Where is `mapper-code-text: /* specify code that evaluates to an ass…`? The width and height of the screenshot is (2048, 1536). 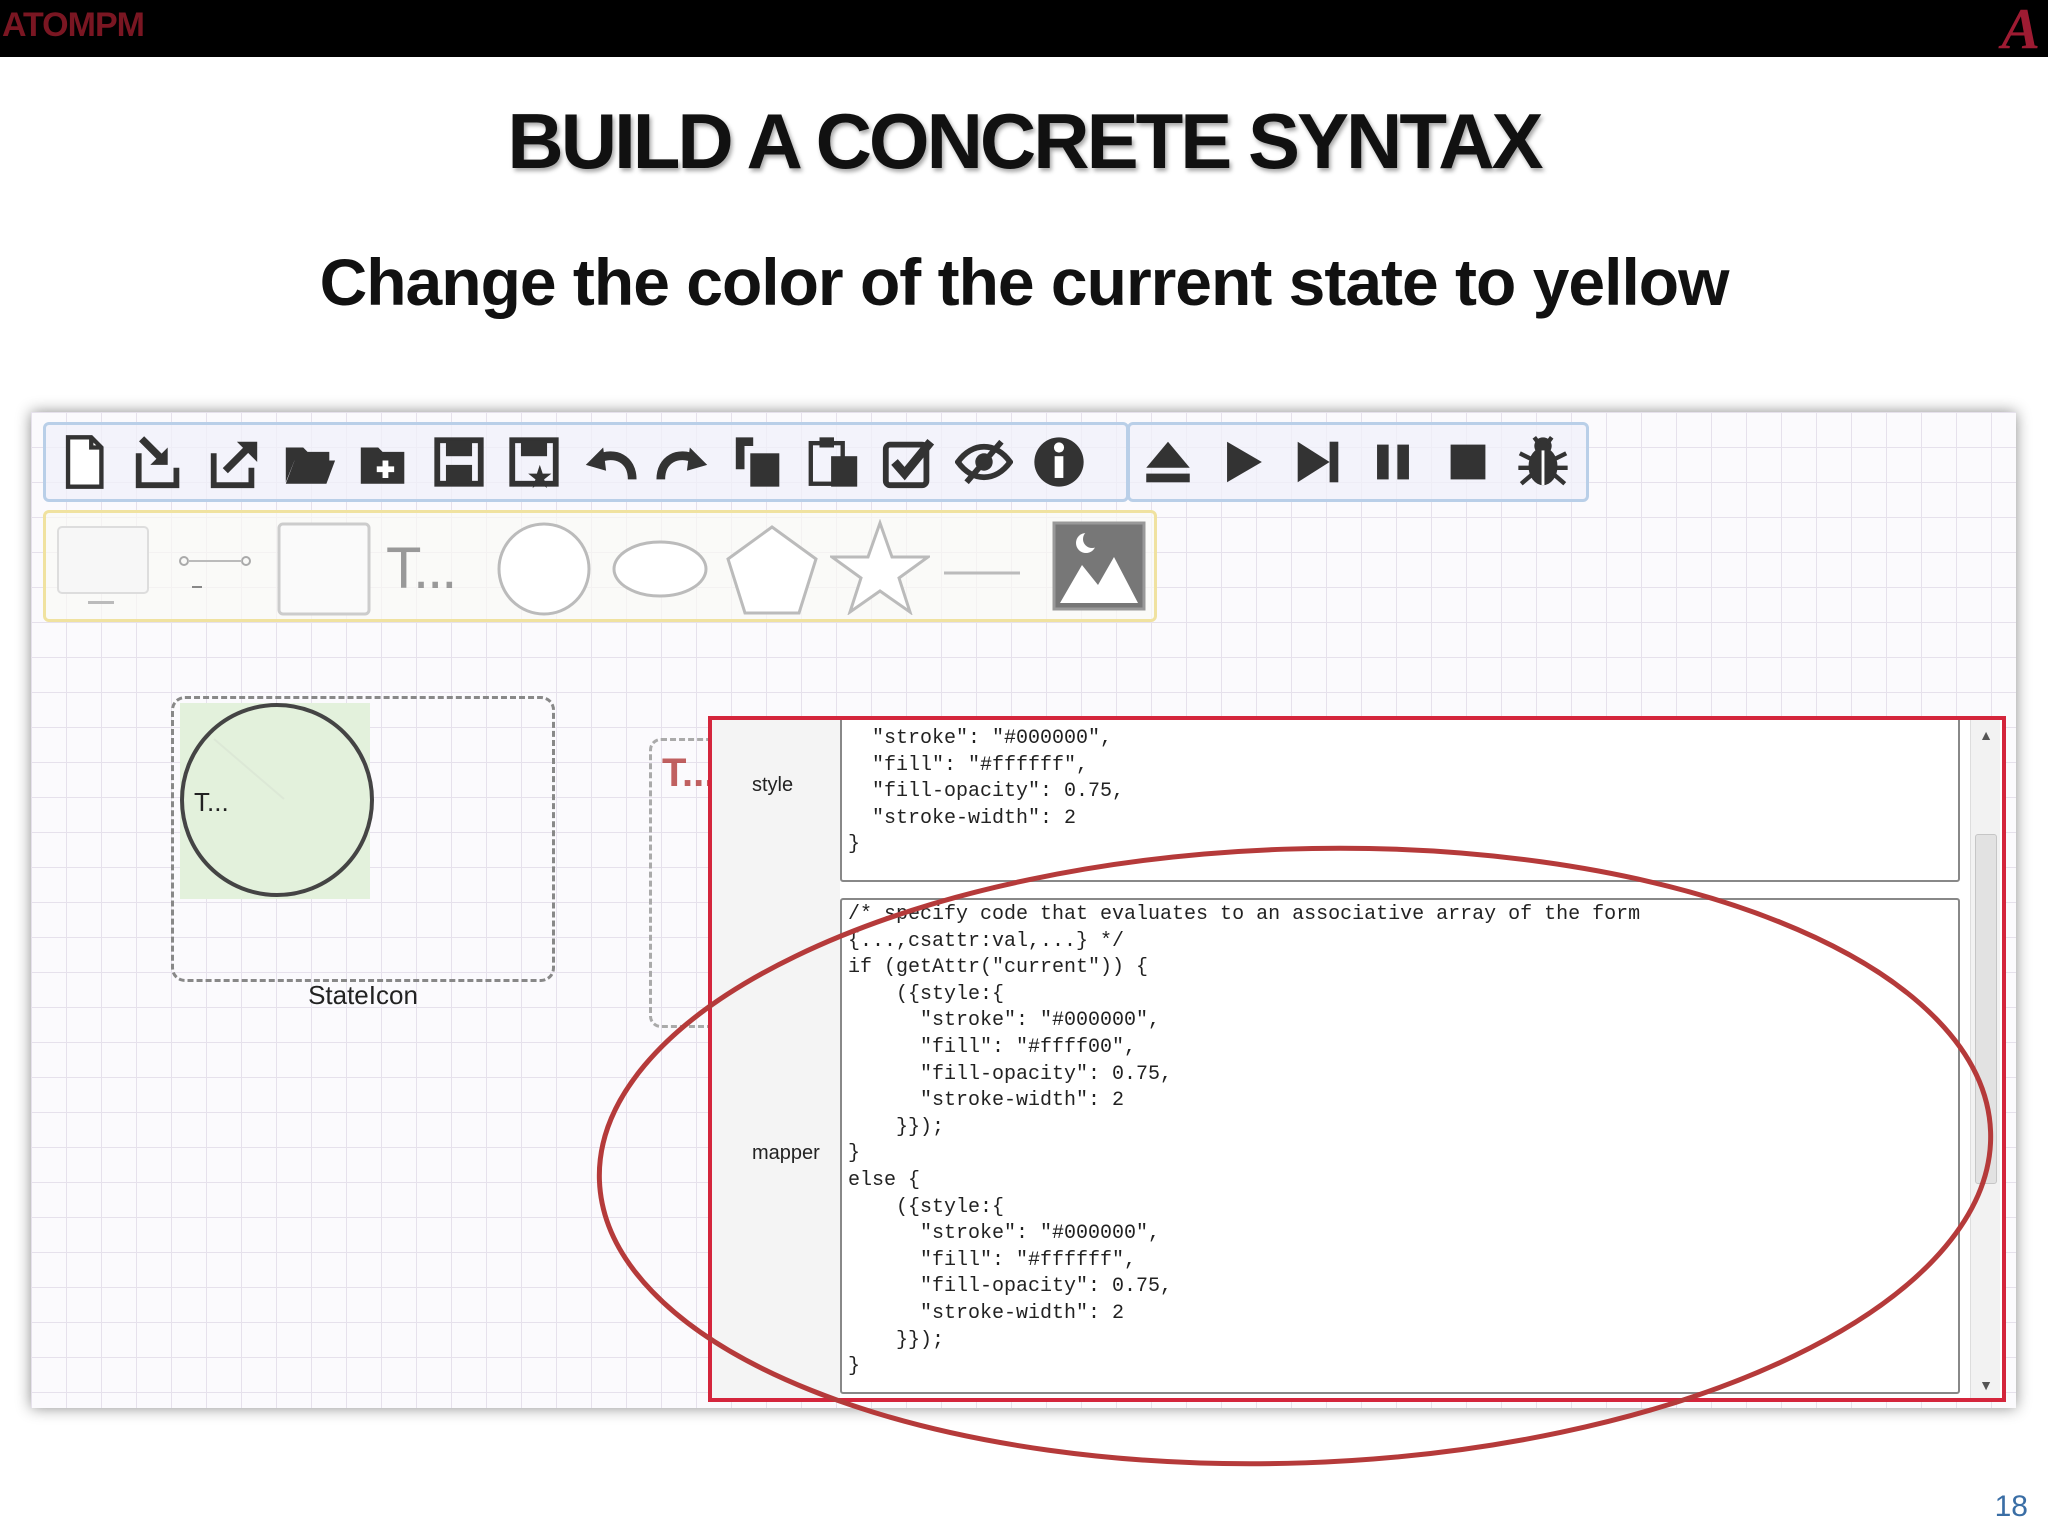
mapper-code-text: /* specify code that evaluates to an ass… is located at coordinates (1244, 1141).